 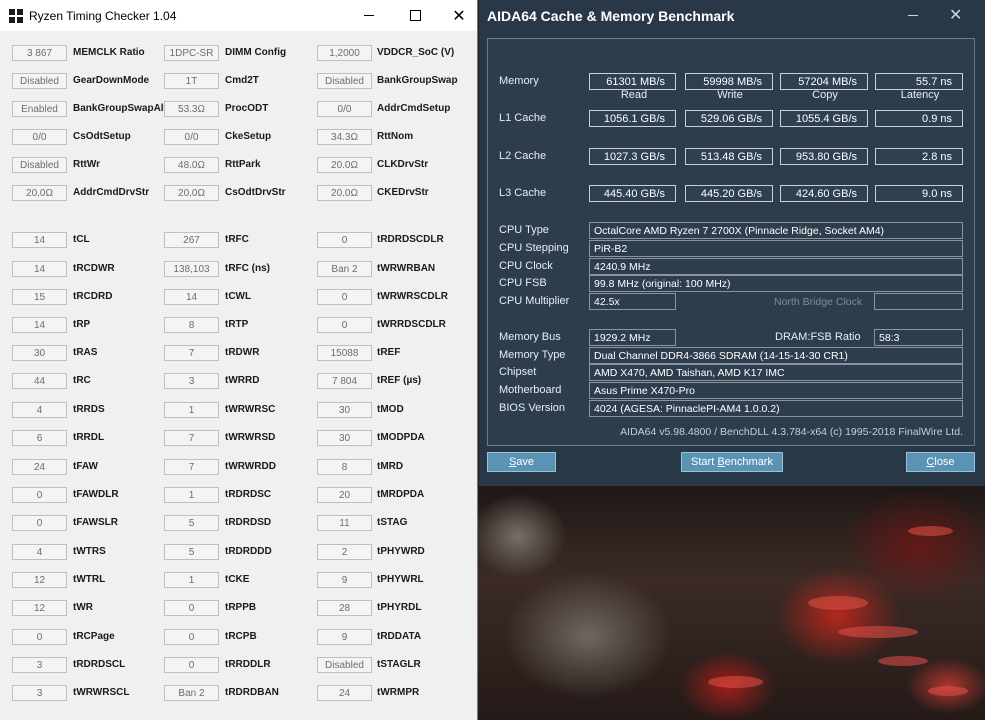 I want to click on timing-label: tFAWDLR, so click(x=96, y=494).